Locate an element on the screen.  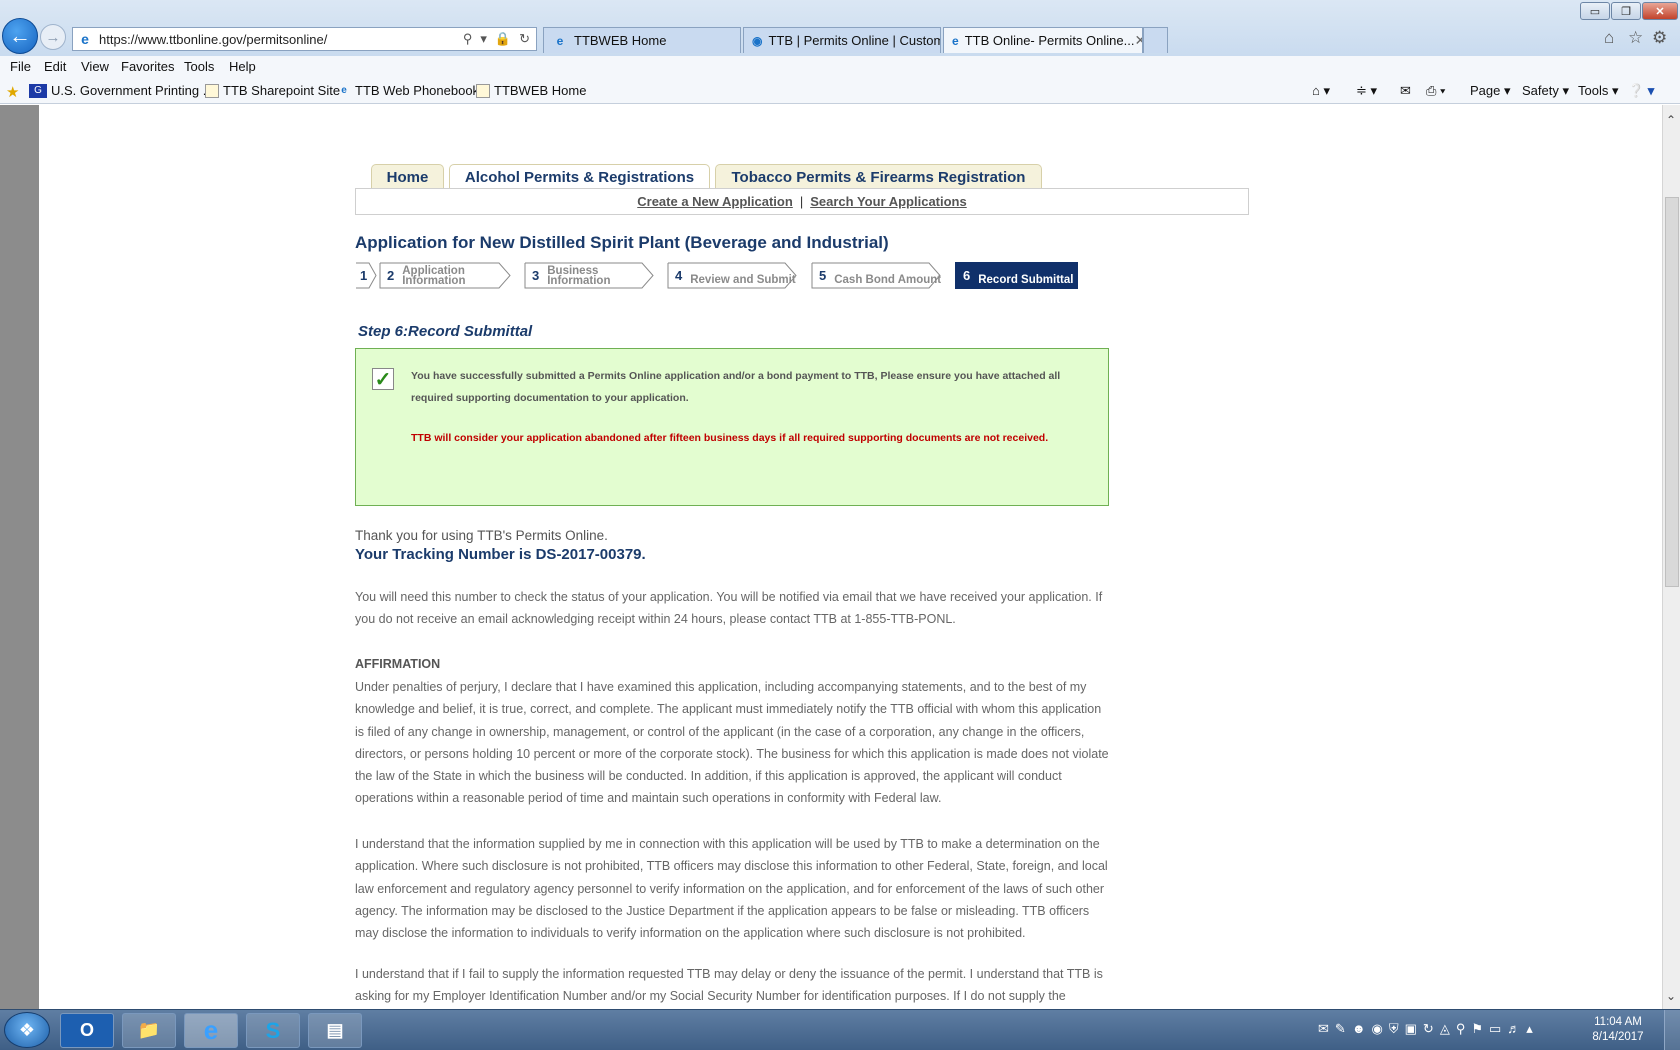
safety-menu: Safety ▾ is located at coordinates (1545, 91).